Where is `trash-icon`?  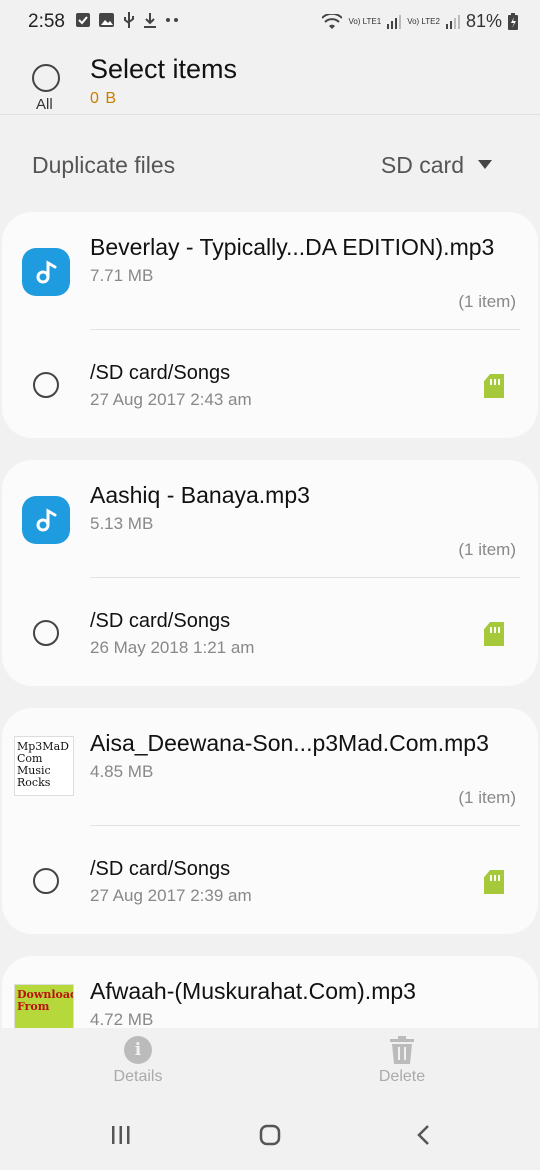 trash-icon is located at coordinates (402, 1050).